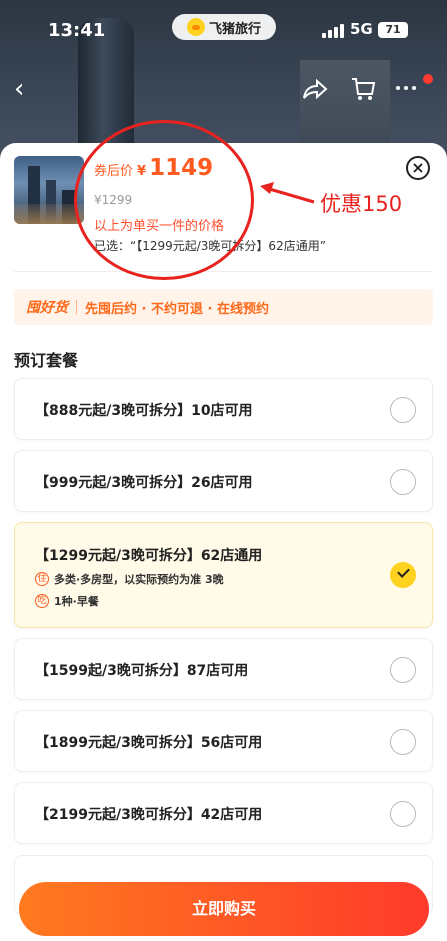 This screenshot has height=941, width=447. I want to click on annotation-text: 优惠150, so click(361, 204).